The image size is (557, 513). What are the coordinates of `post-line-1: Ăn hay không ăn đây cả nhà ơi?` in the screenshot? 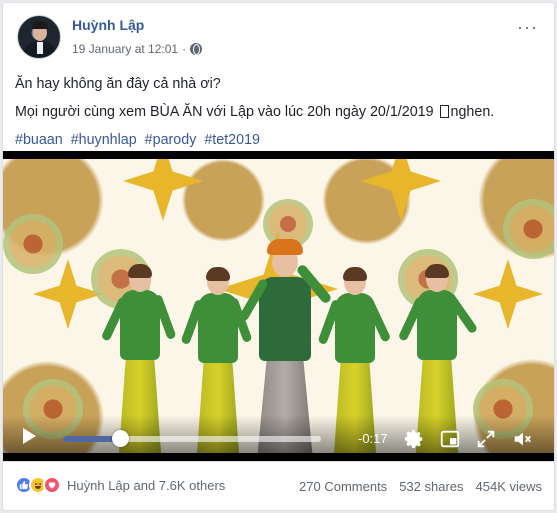 It's located at (118, 84).